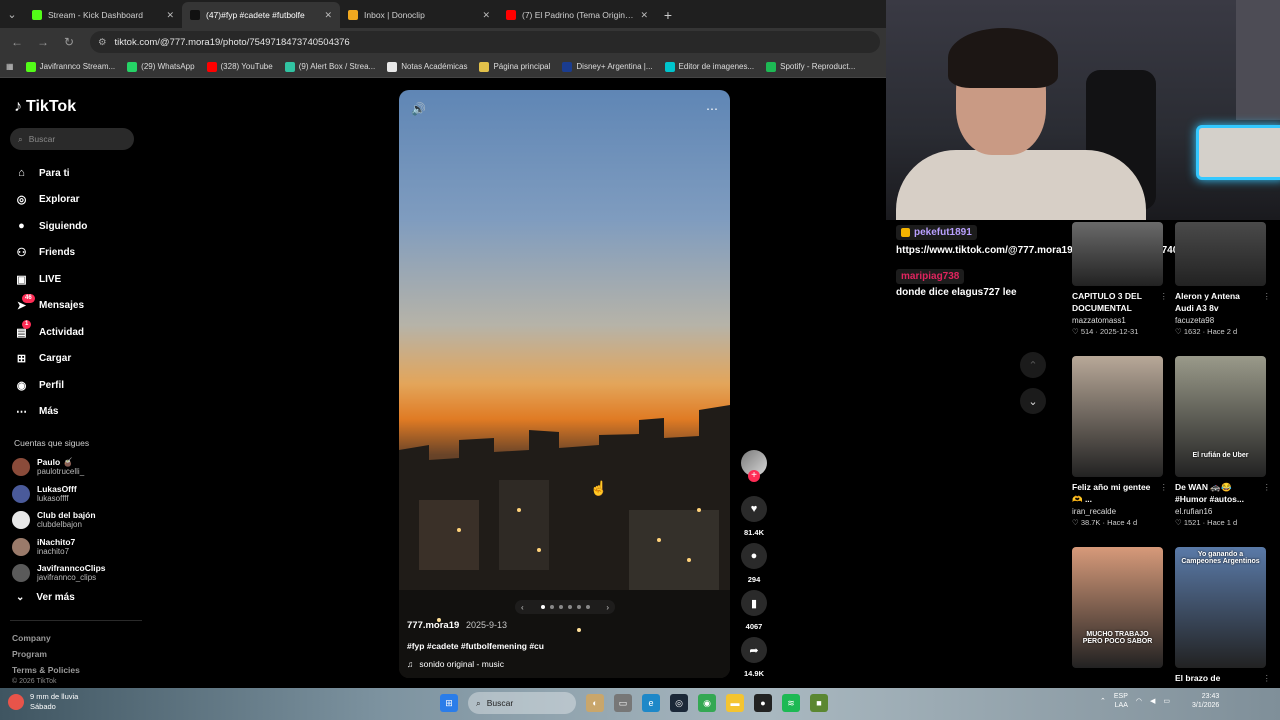 Image resolution: width=1280 pixels, height=720 pixels. I want to click on windows-start-icon: ⊞, so click(449, 703).